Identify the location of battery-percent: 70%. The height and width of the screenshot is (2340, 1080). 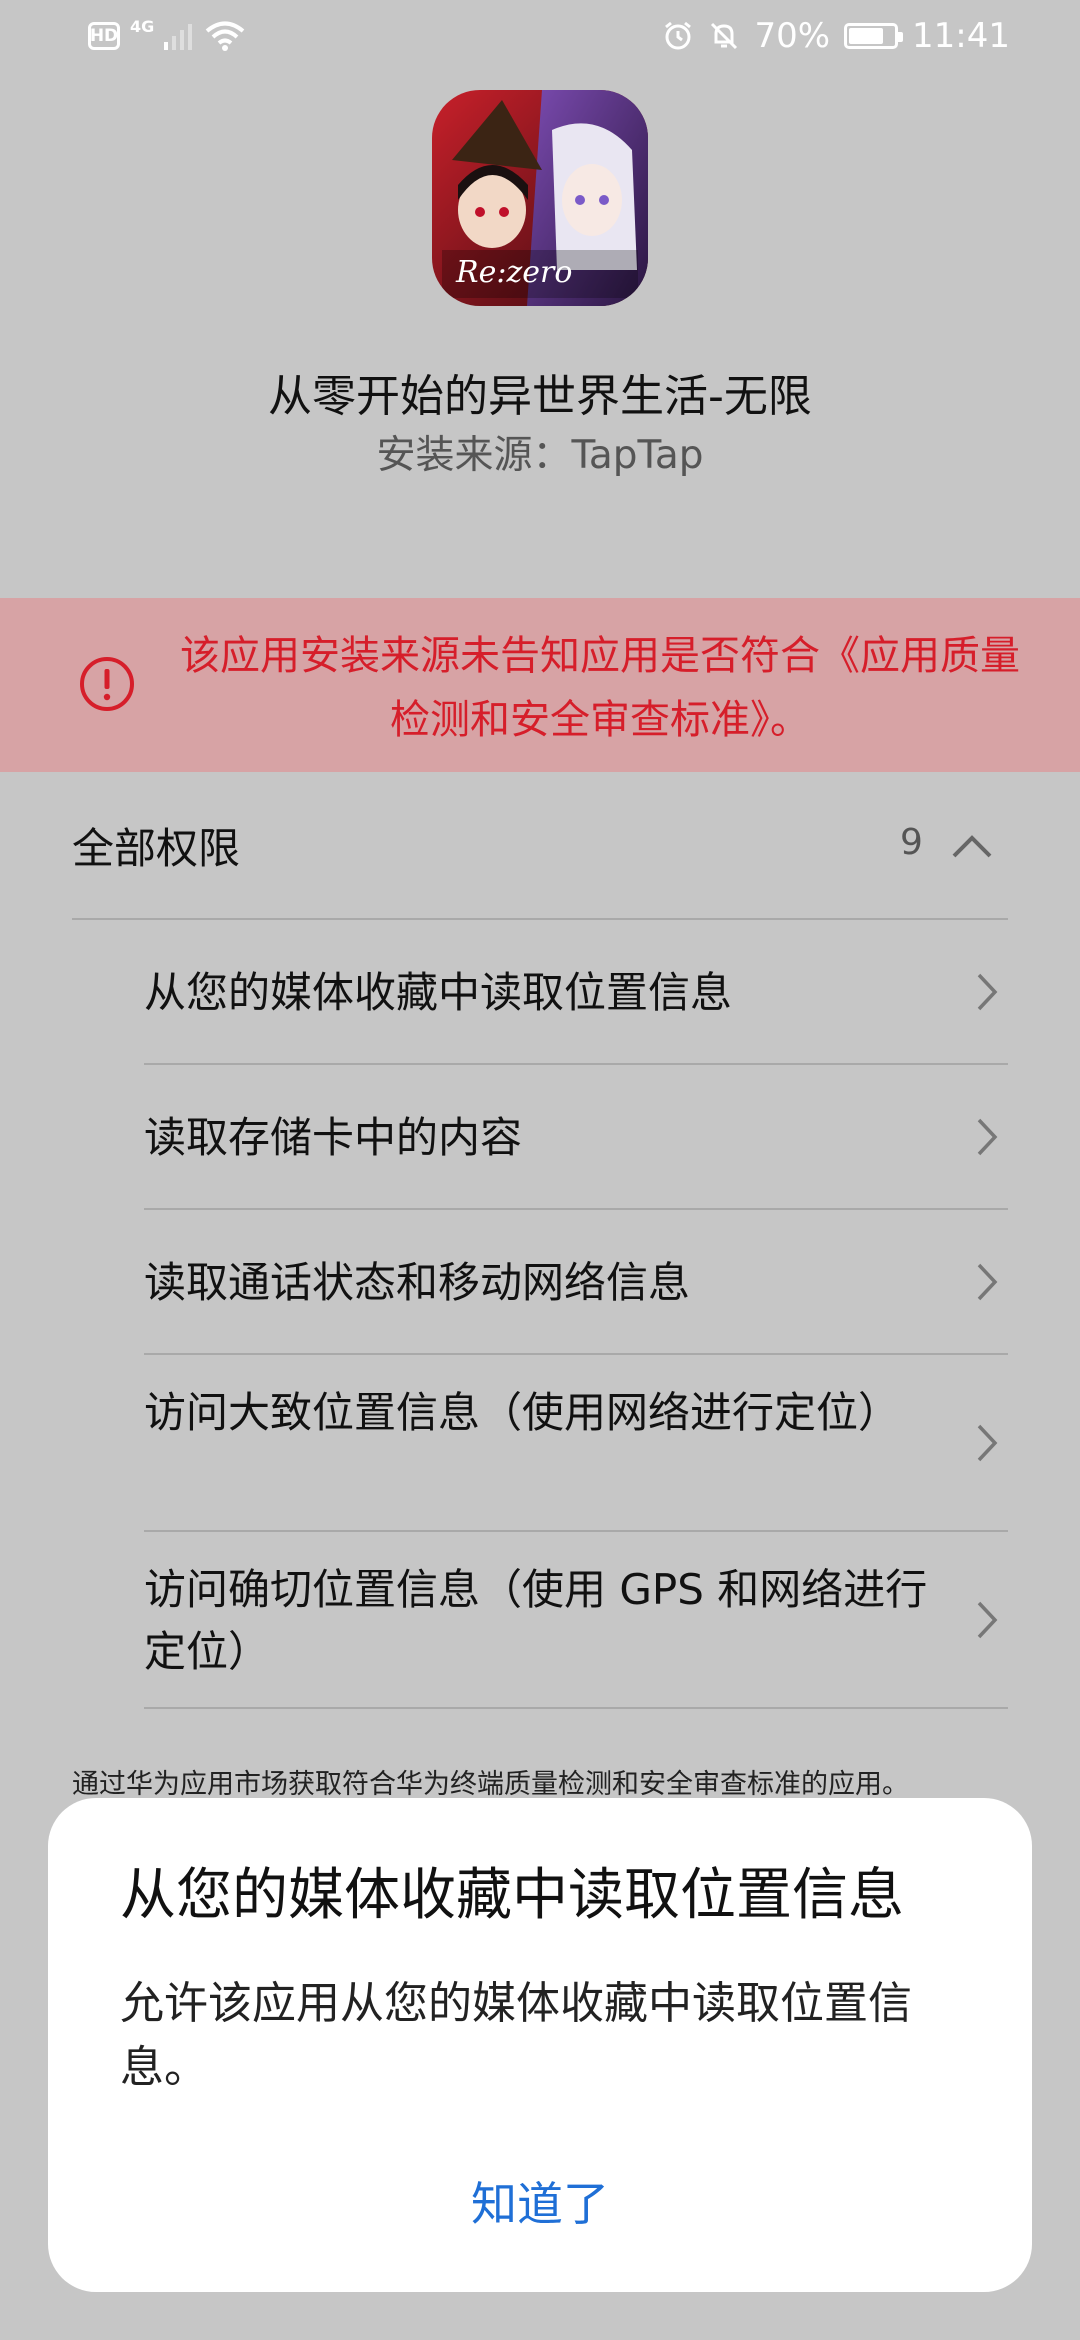
(792, 36).